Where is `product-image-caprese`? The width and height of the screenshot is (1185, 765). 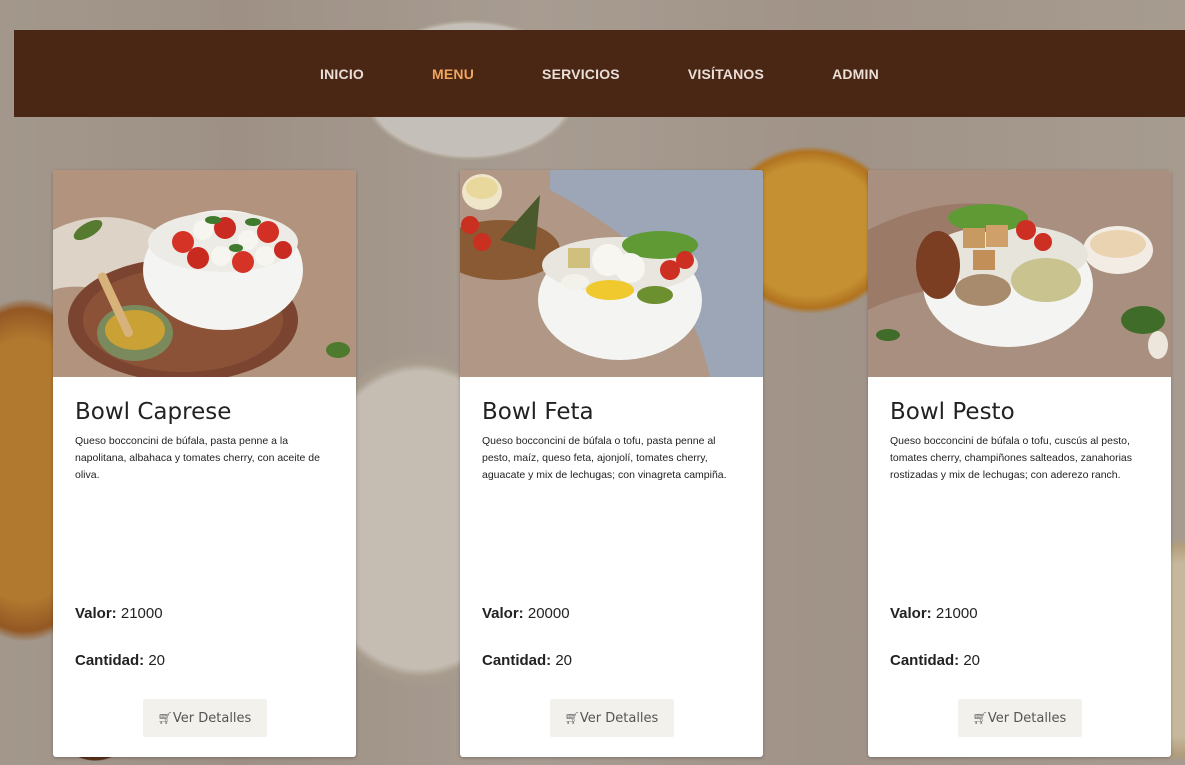
product-image-caprese is located at coordinates (204, 273).